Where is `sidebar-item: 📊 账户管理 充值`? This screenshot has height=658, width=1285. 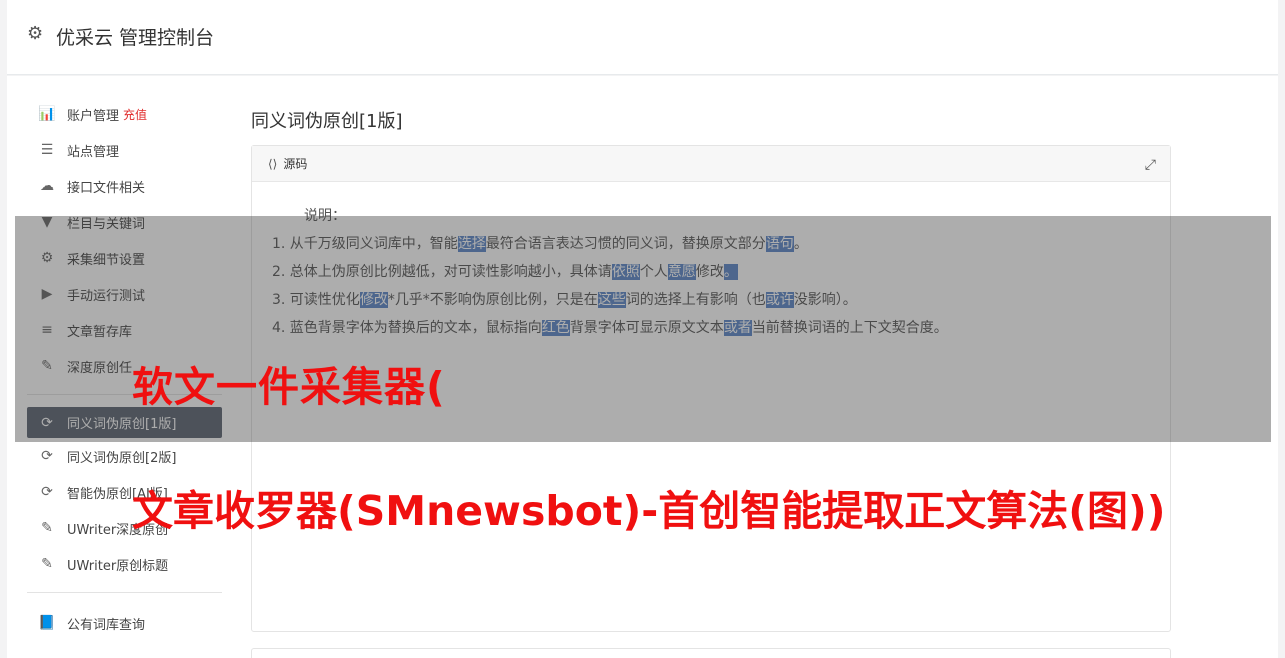 sidebar-item: 📊 账户管理 充值 is located at coordinates (124, 114).